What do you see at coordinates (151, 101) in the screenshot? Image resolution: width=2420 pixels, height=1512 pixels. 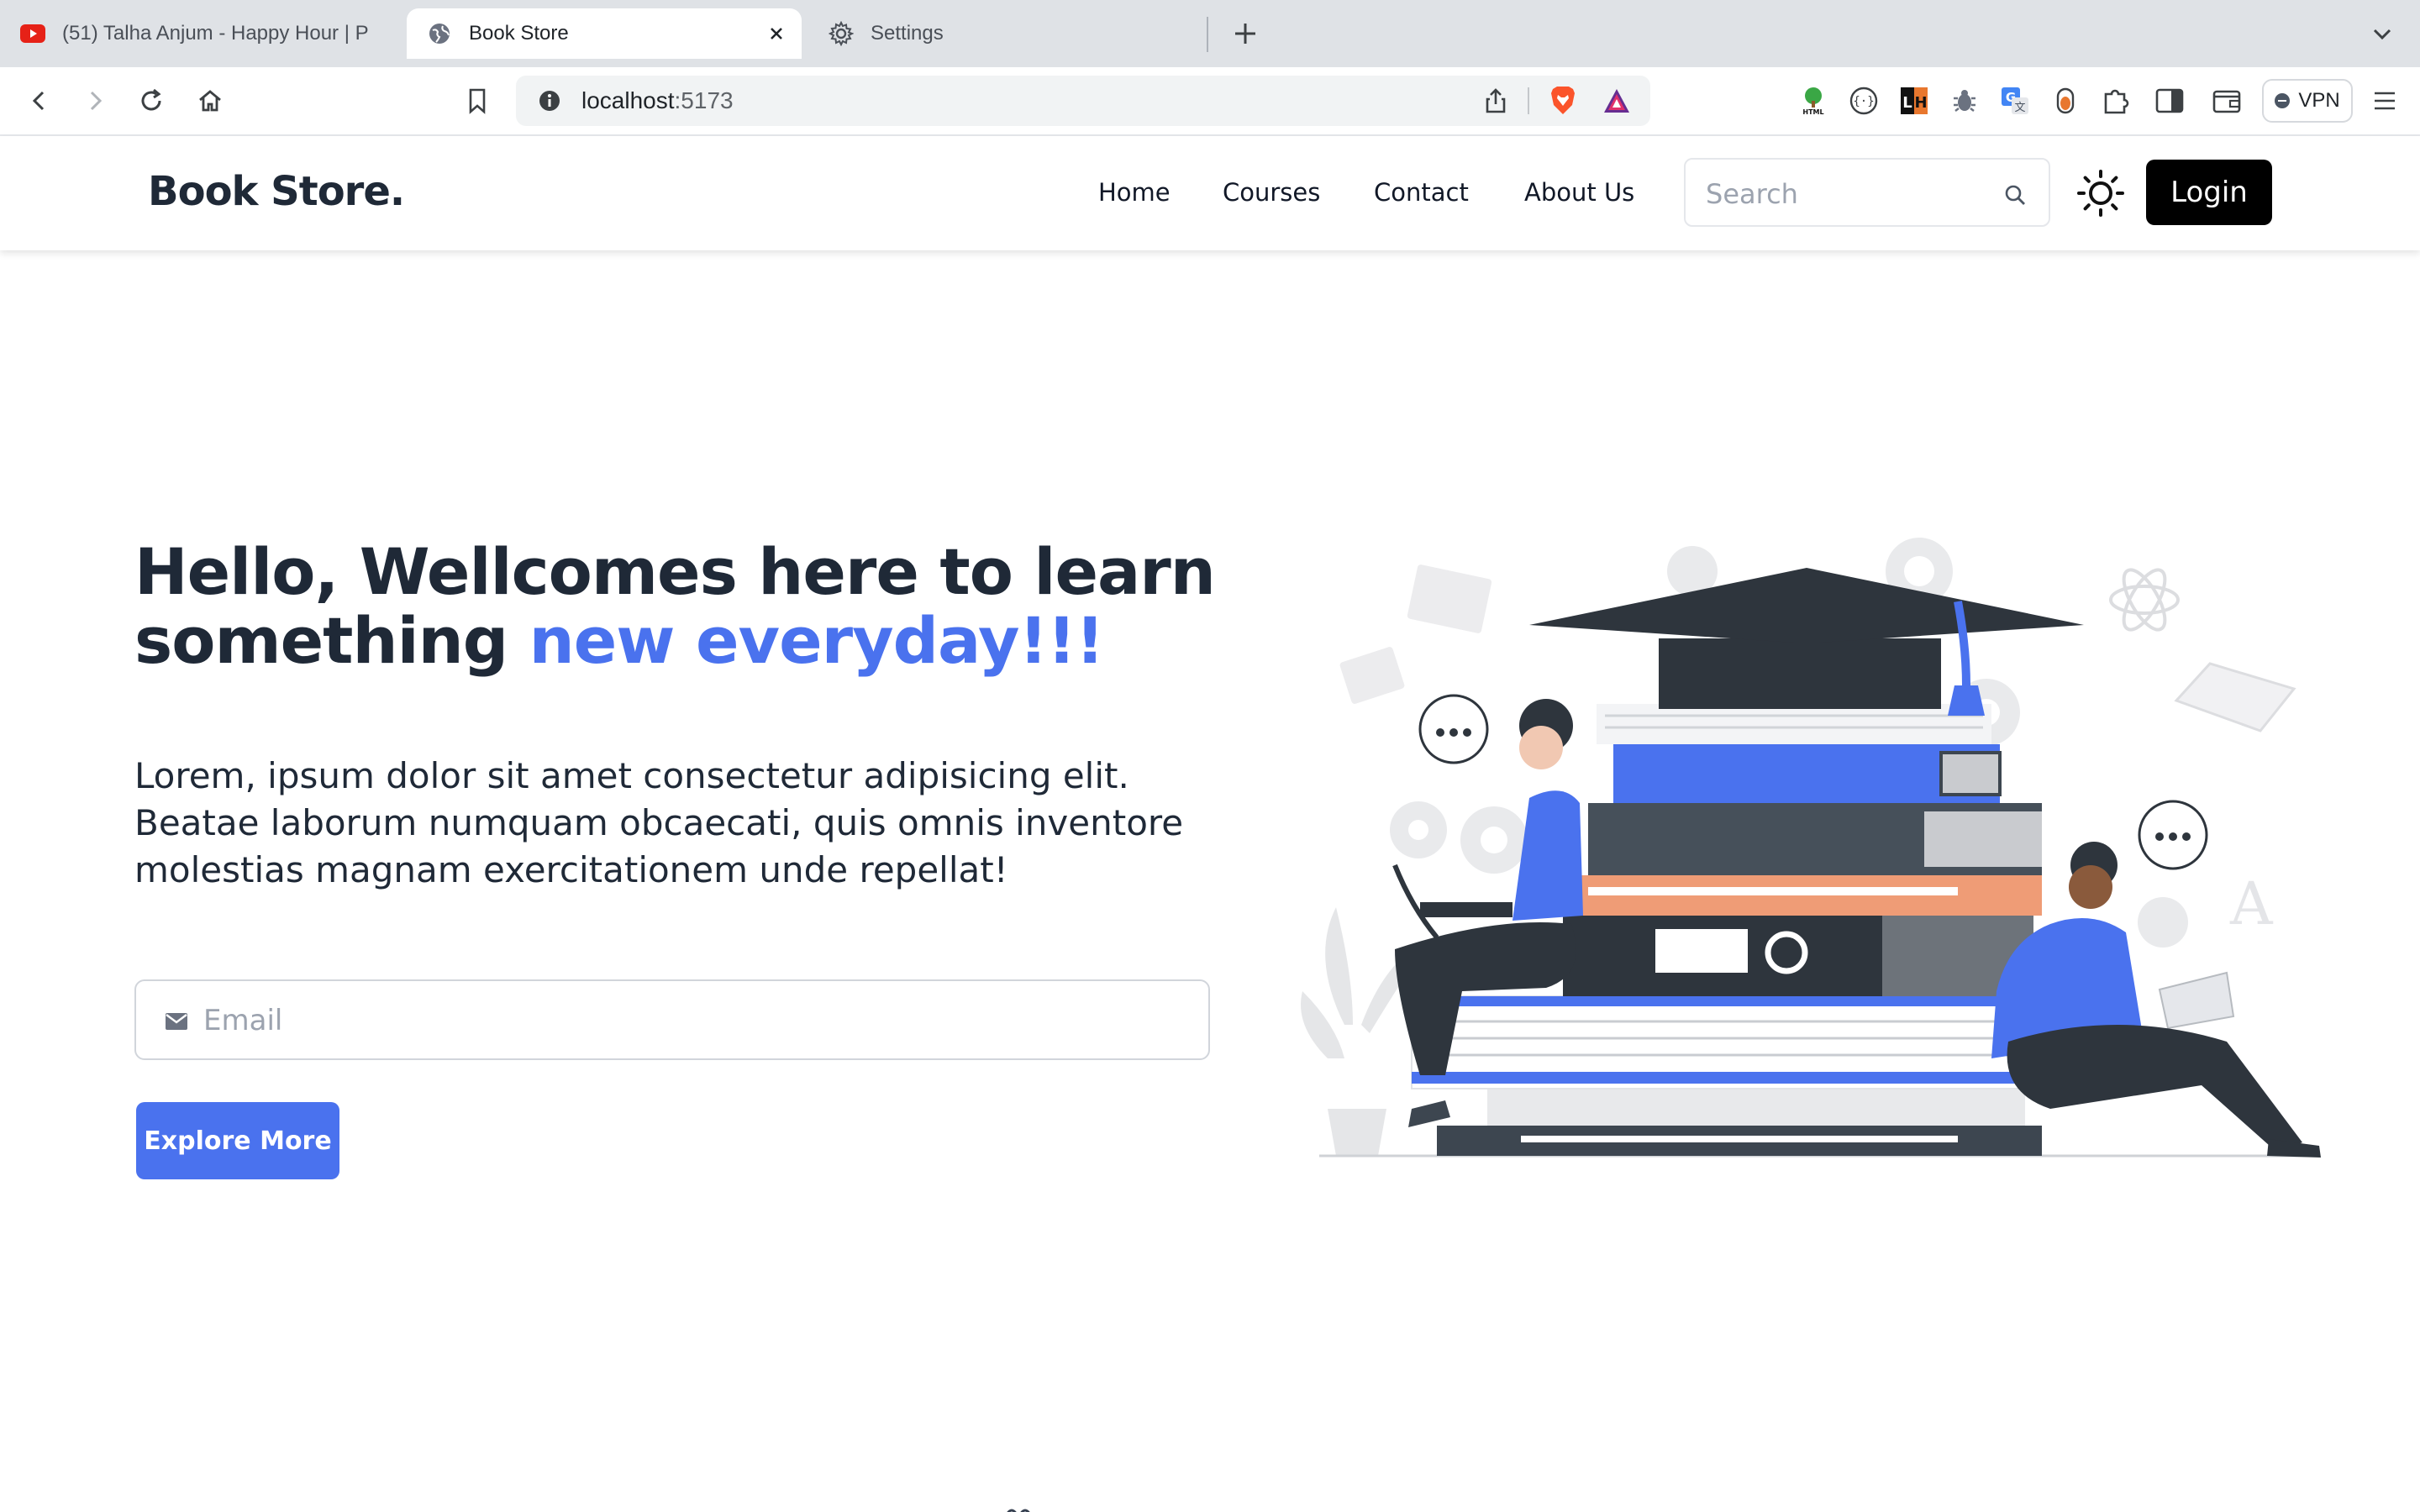 I see `reload-icon` at bounding box center [151, 101].